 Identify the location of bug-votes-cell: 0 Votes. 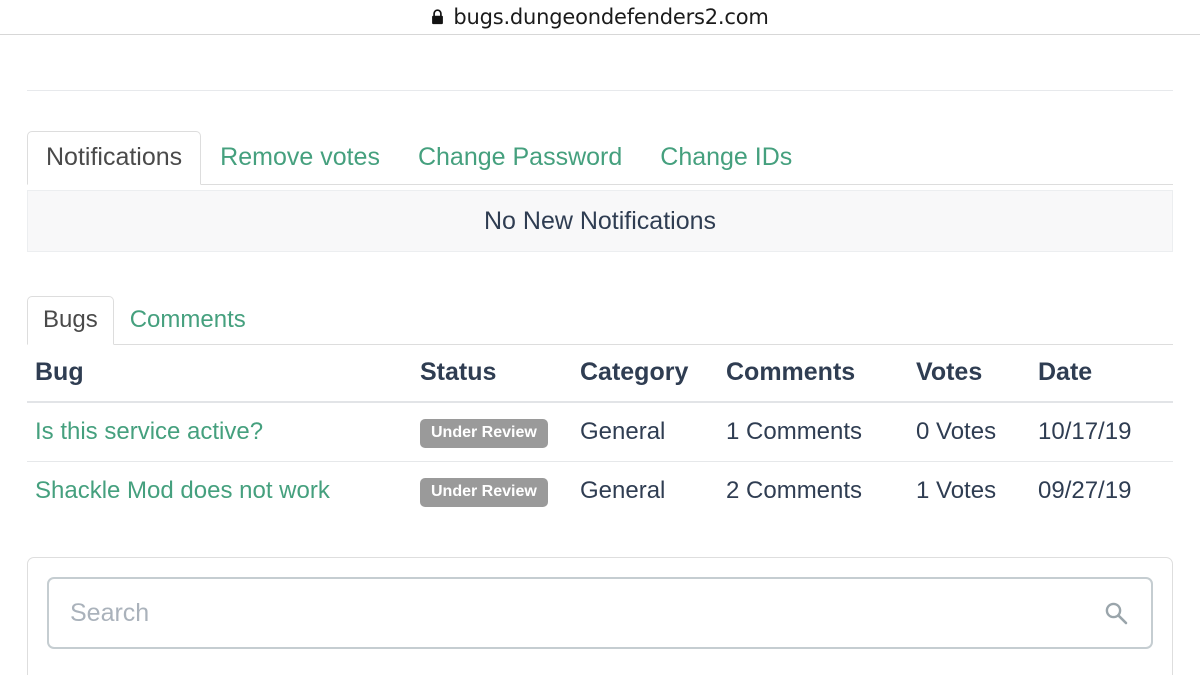
(969, 431).